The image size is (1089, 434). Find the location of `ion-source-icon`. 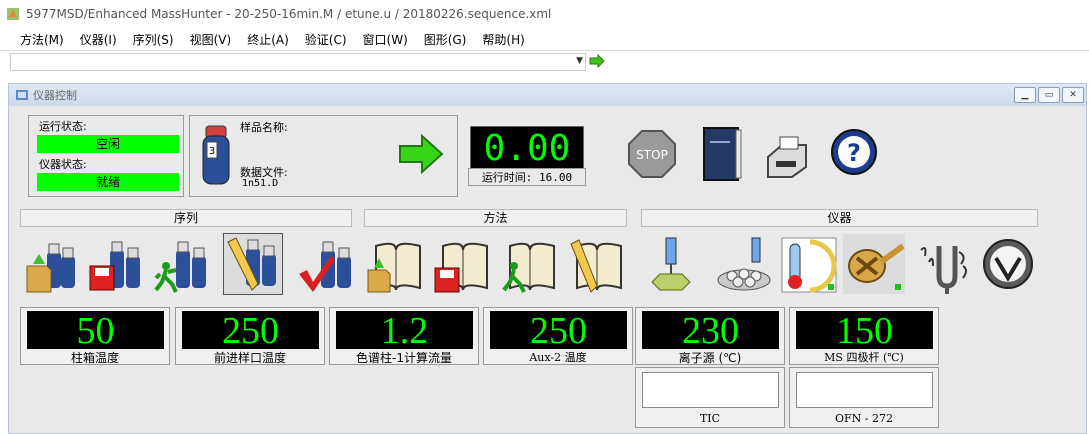

ion-source-icon is located at coordinates (874, 264).